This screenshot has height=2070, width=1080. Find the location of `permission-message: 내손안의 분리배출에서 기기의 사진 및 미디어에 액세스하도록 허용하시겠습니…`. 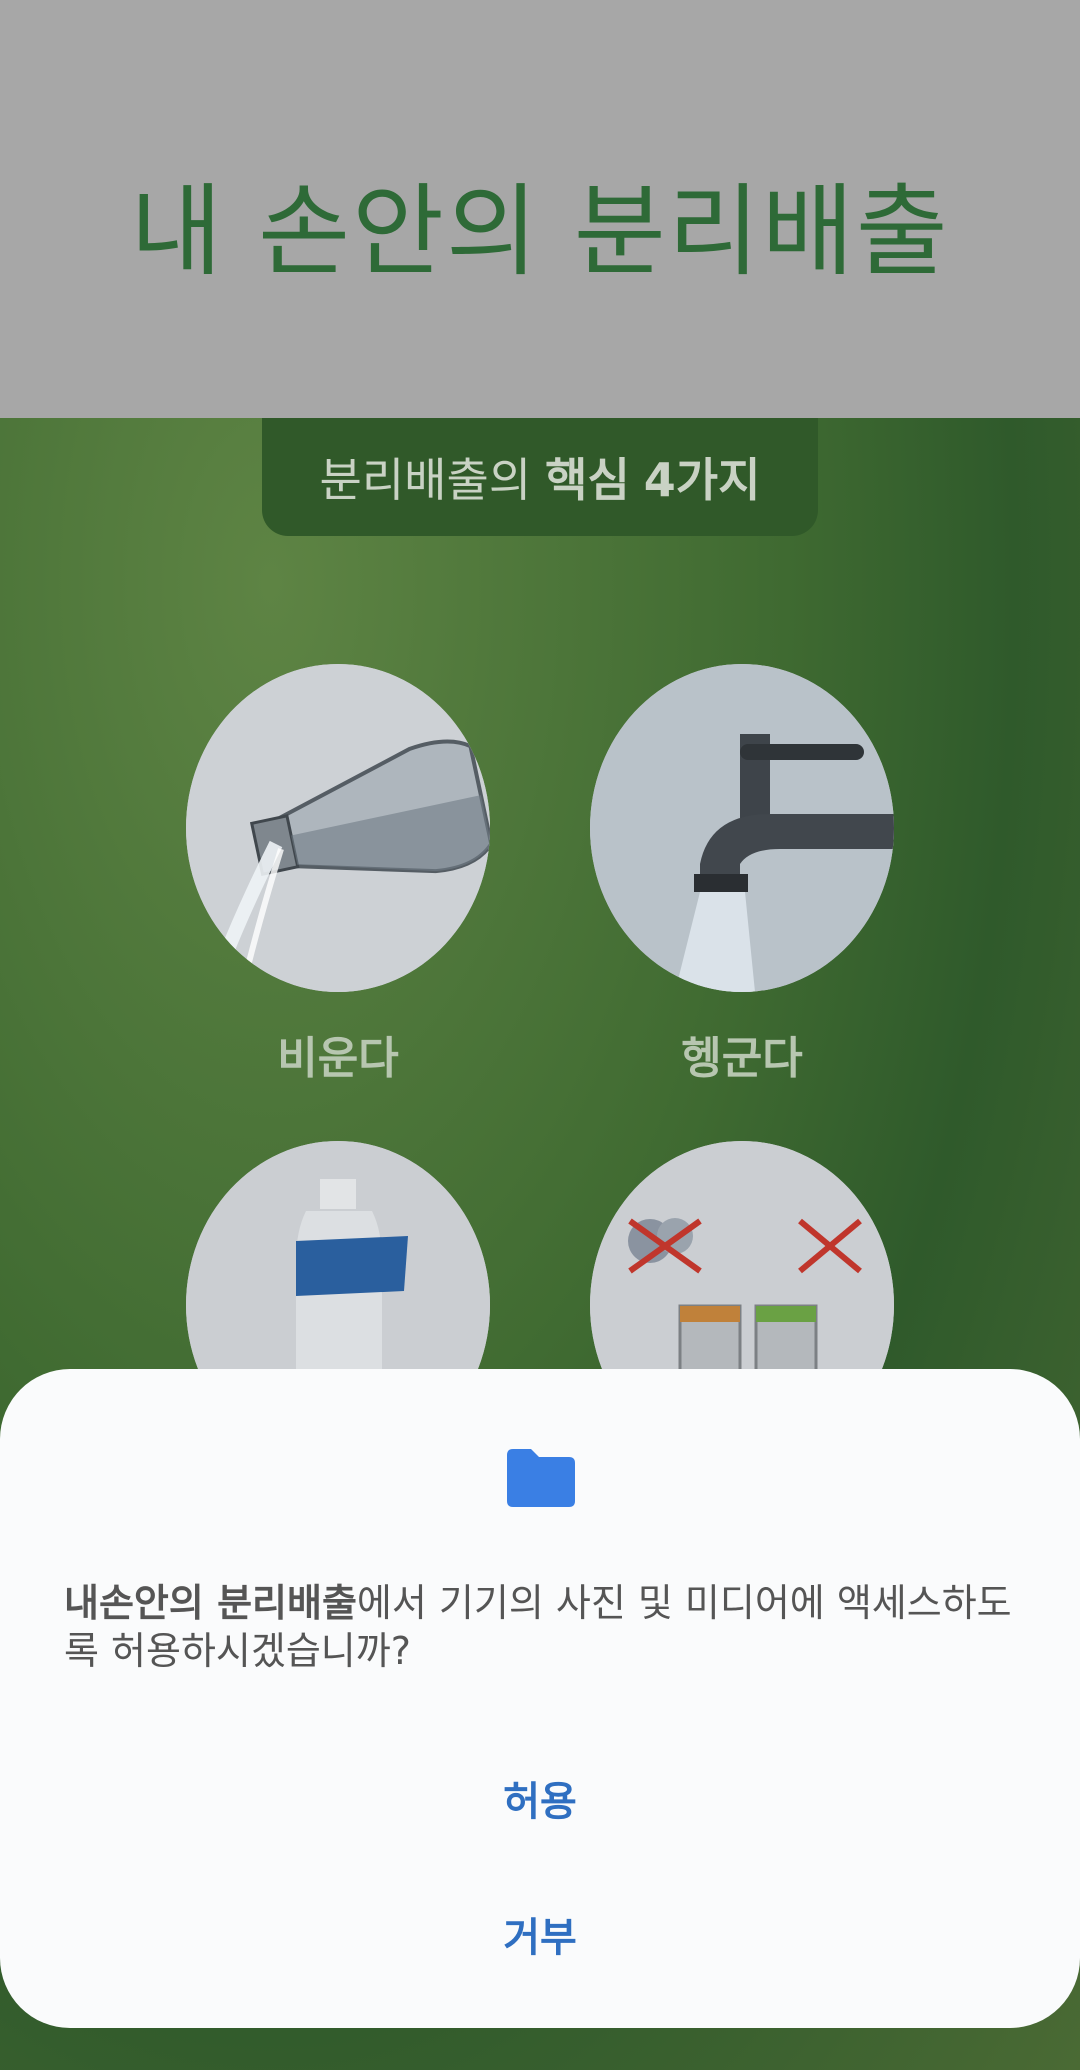

permission-message: 내손안의 분리배출에서 기기의 사진 및 미디어에 액세스하도록 허용하시겠습니… is located at coordinates (544, 1627).